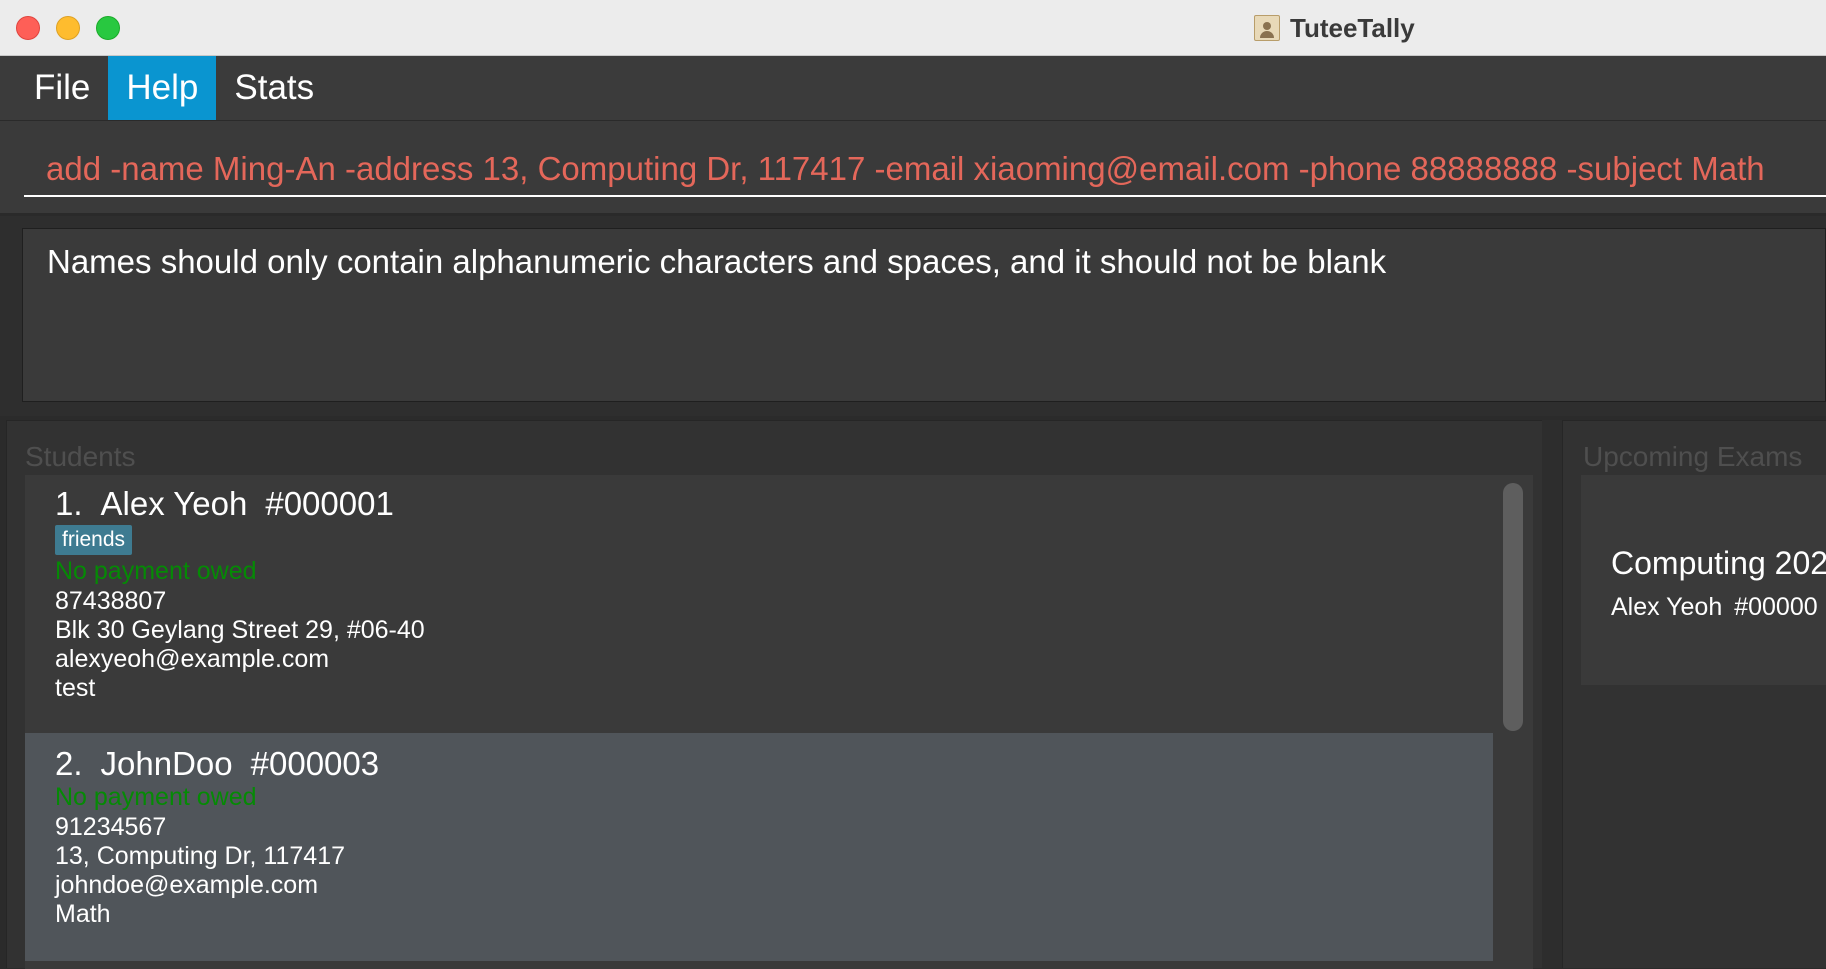 The image size is (1826, 969). Describe the element at coordinates (174, 503) in the screenshot. I see `student-name: Alex Yeoh` at that location.